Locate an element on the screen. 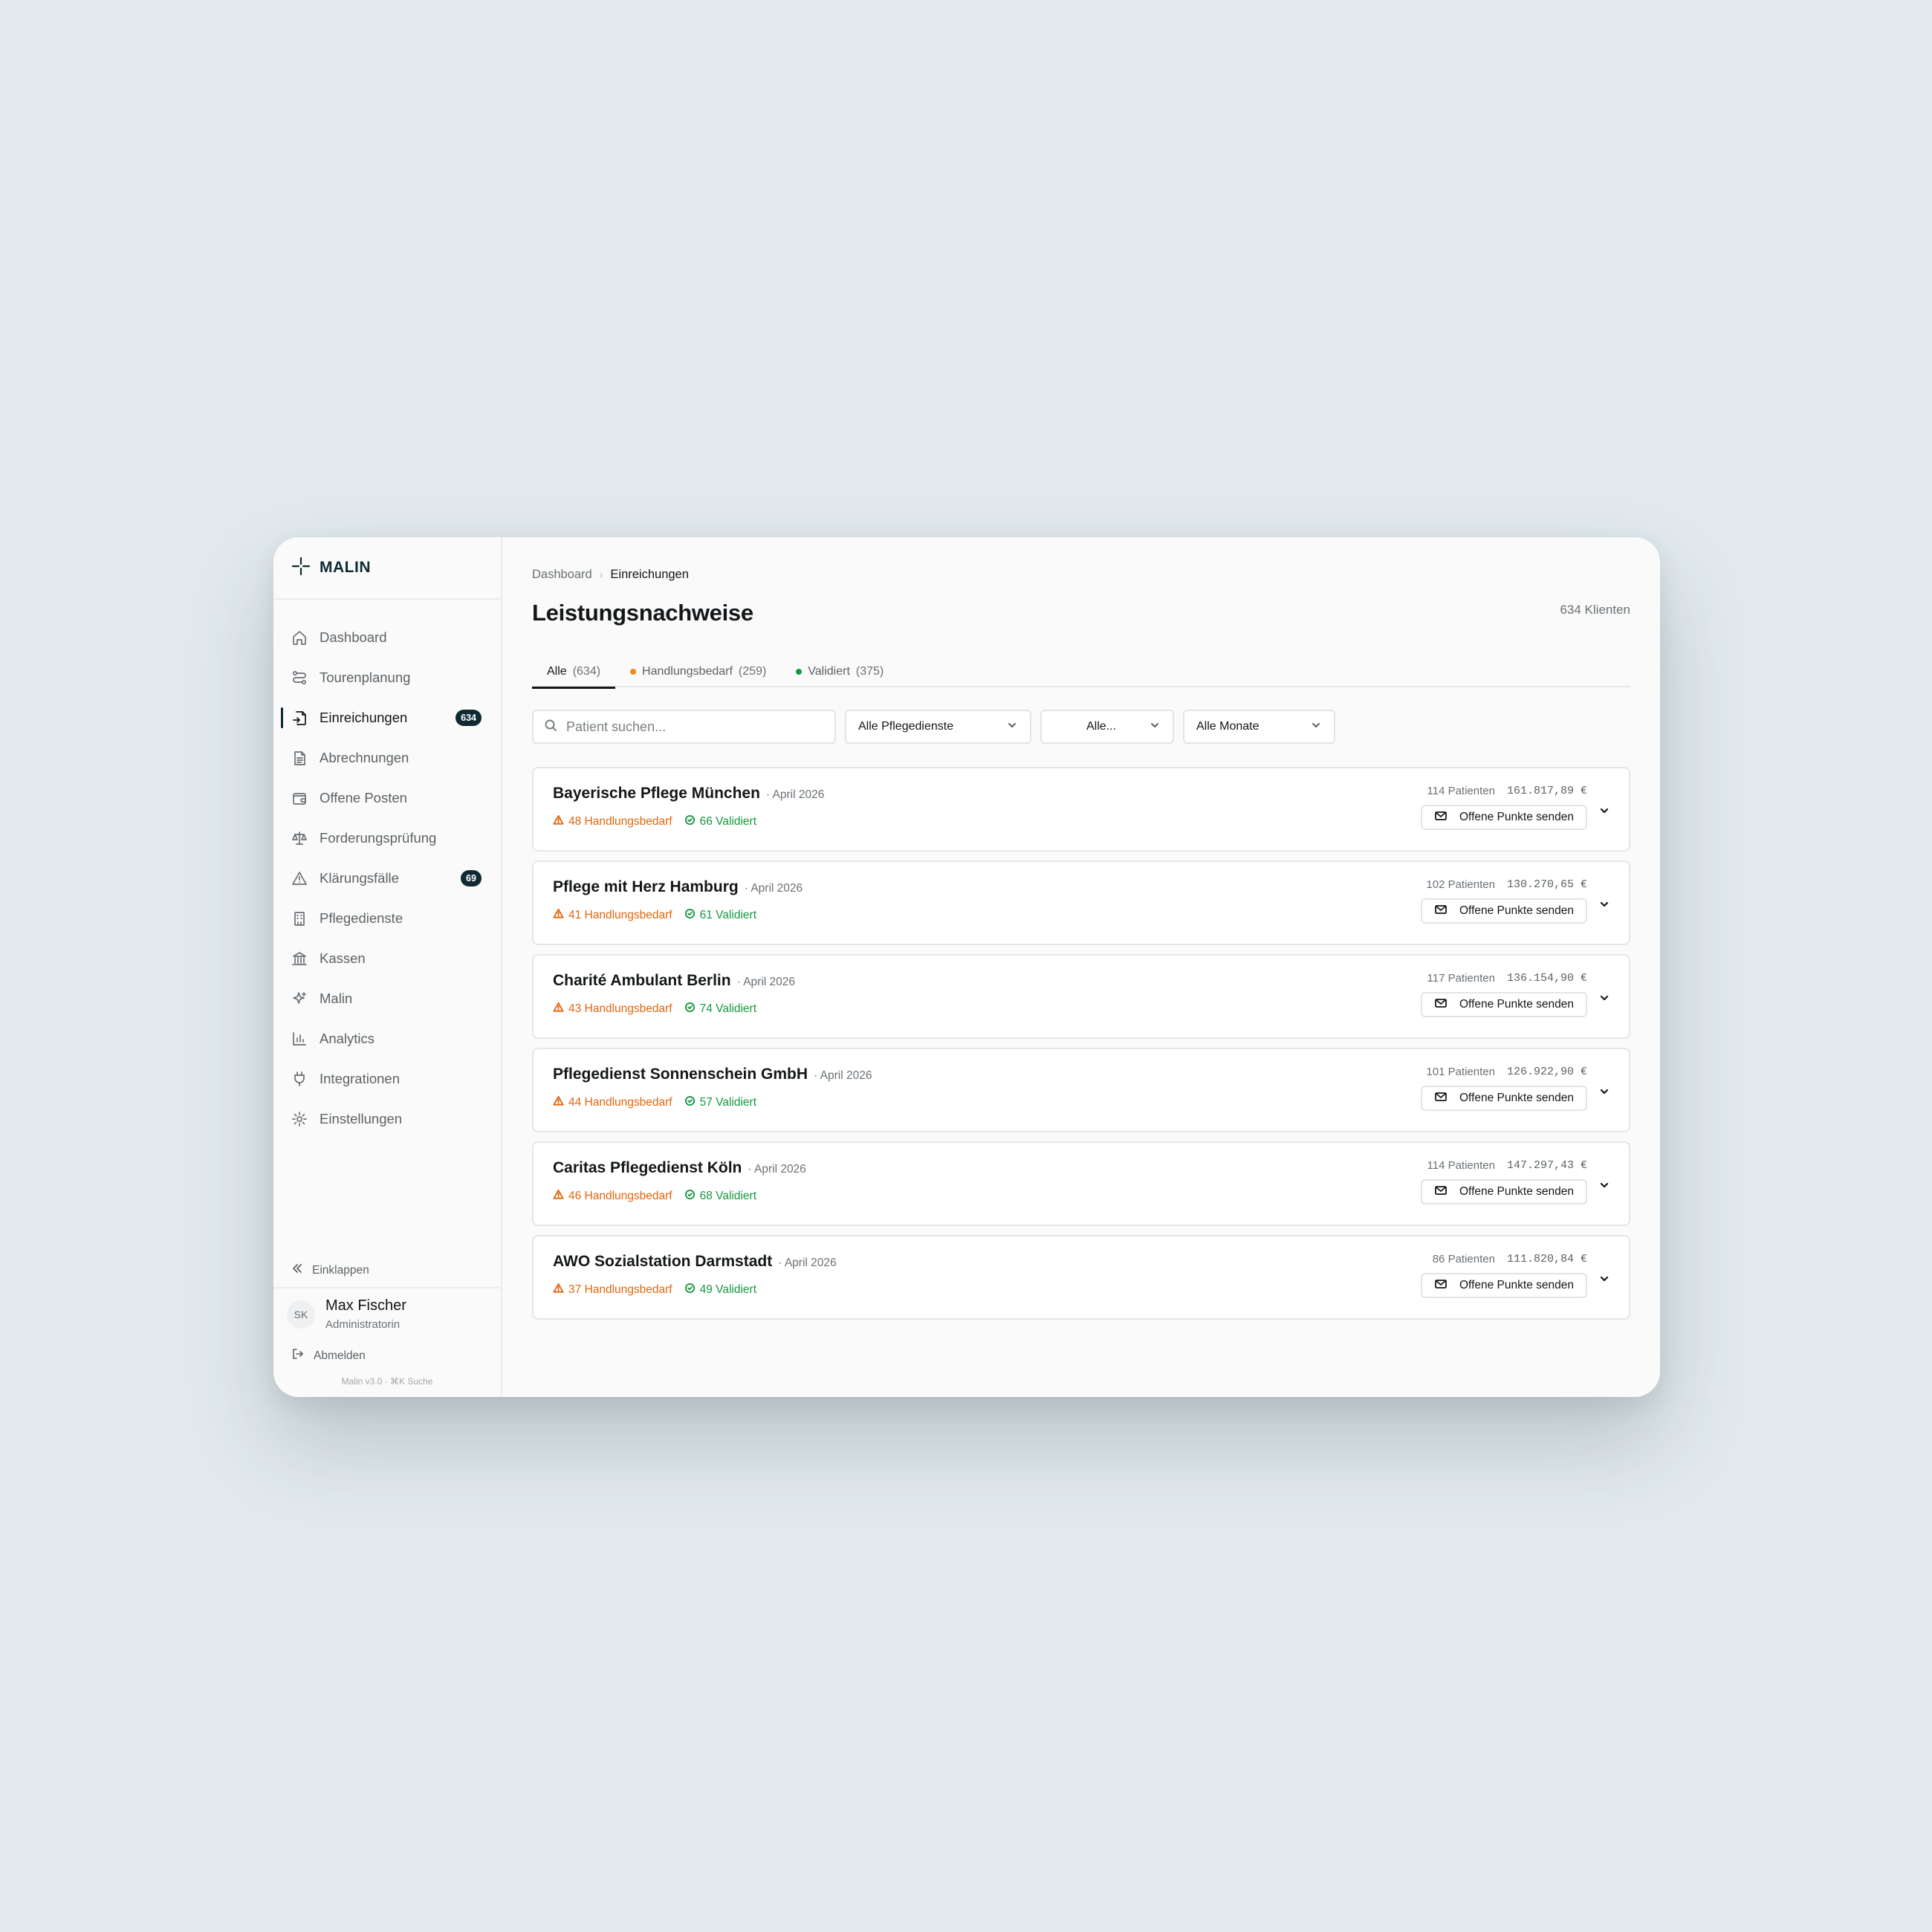  filter-bar: Alle Pflegedienste Alle... Alle Monate is located at coordinates (1081, 727).